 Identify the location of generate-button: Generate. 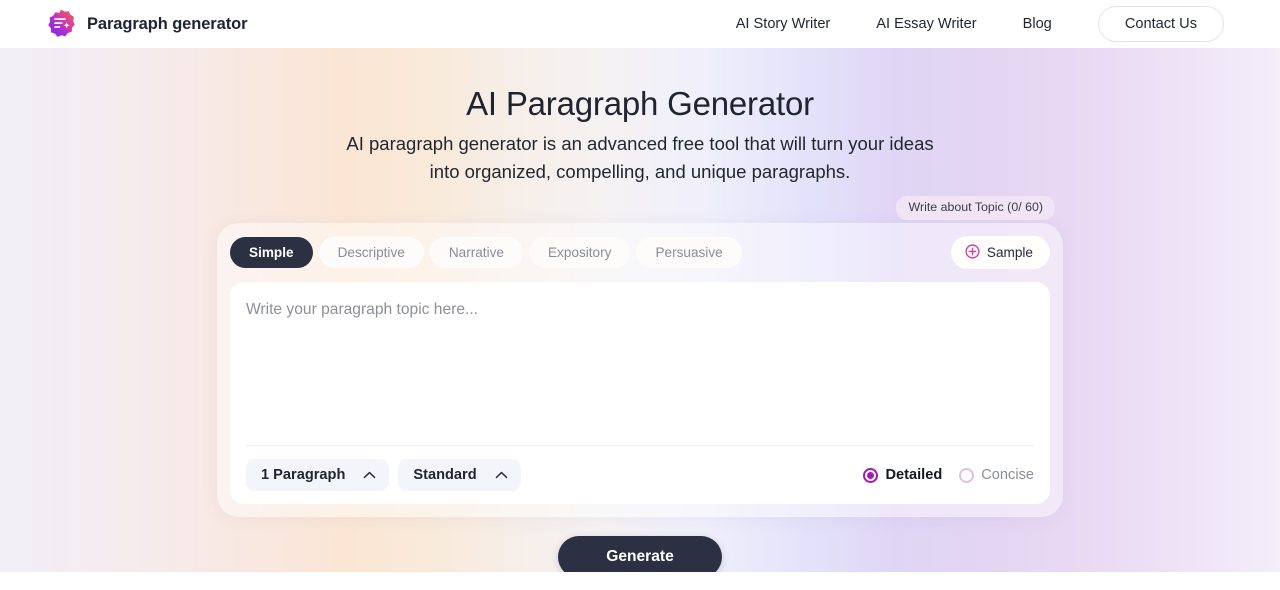
(640, 554).